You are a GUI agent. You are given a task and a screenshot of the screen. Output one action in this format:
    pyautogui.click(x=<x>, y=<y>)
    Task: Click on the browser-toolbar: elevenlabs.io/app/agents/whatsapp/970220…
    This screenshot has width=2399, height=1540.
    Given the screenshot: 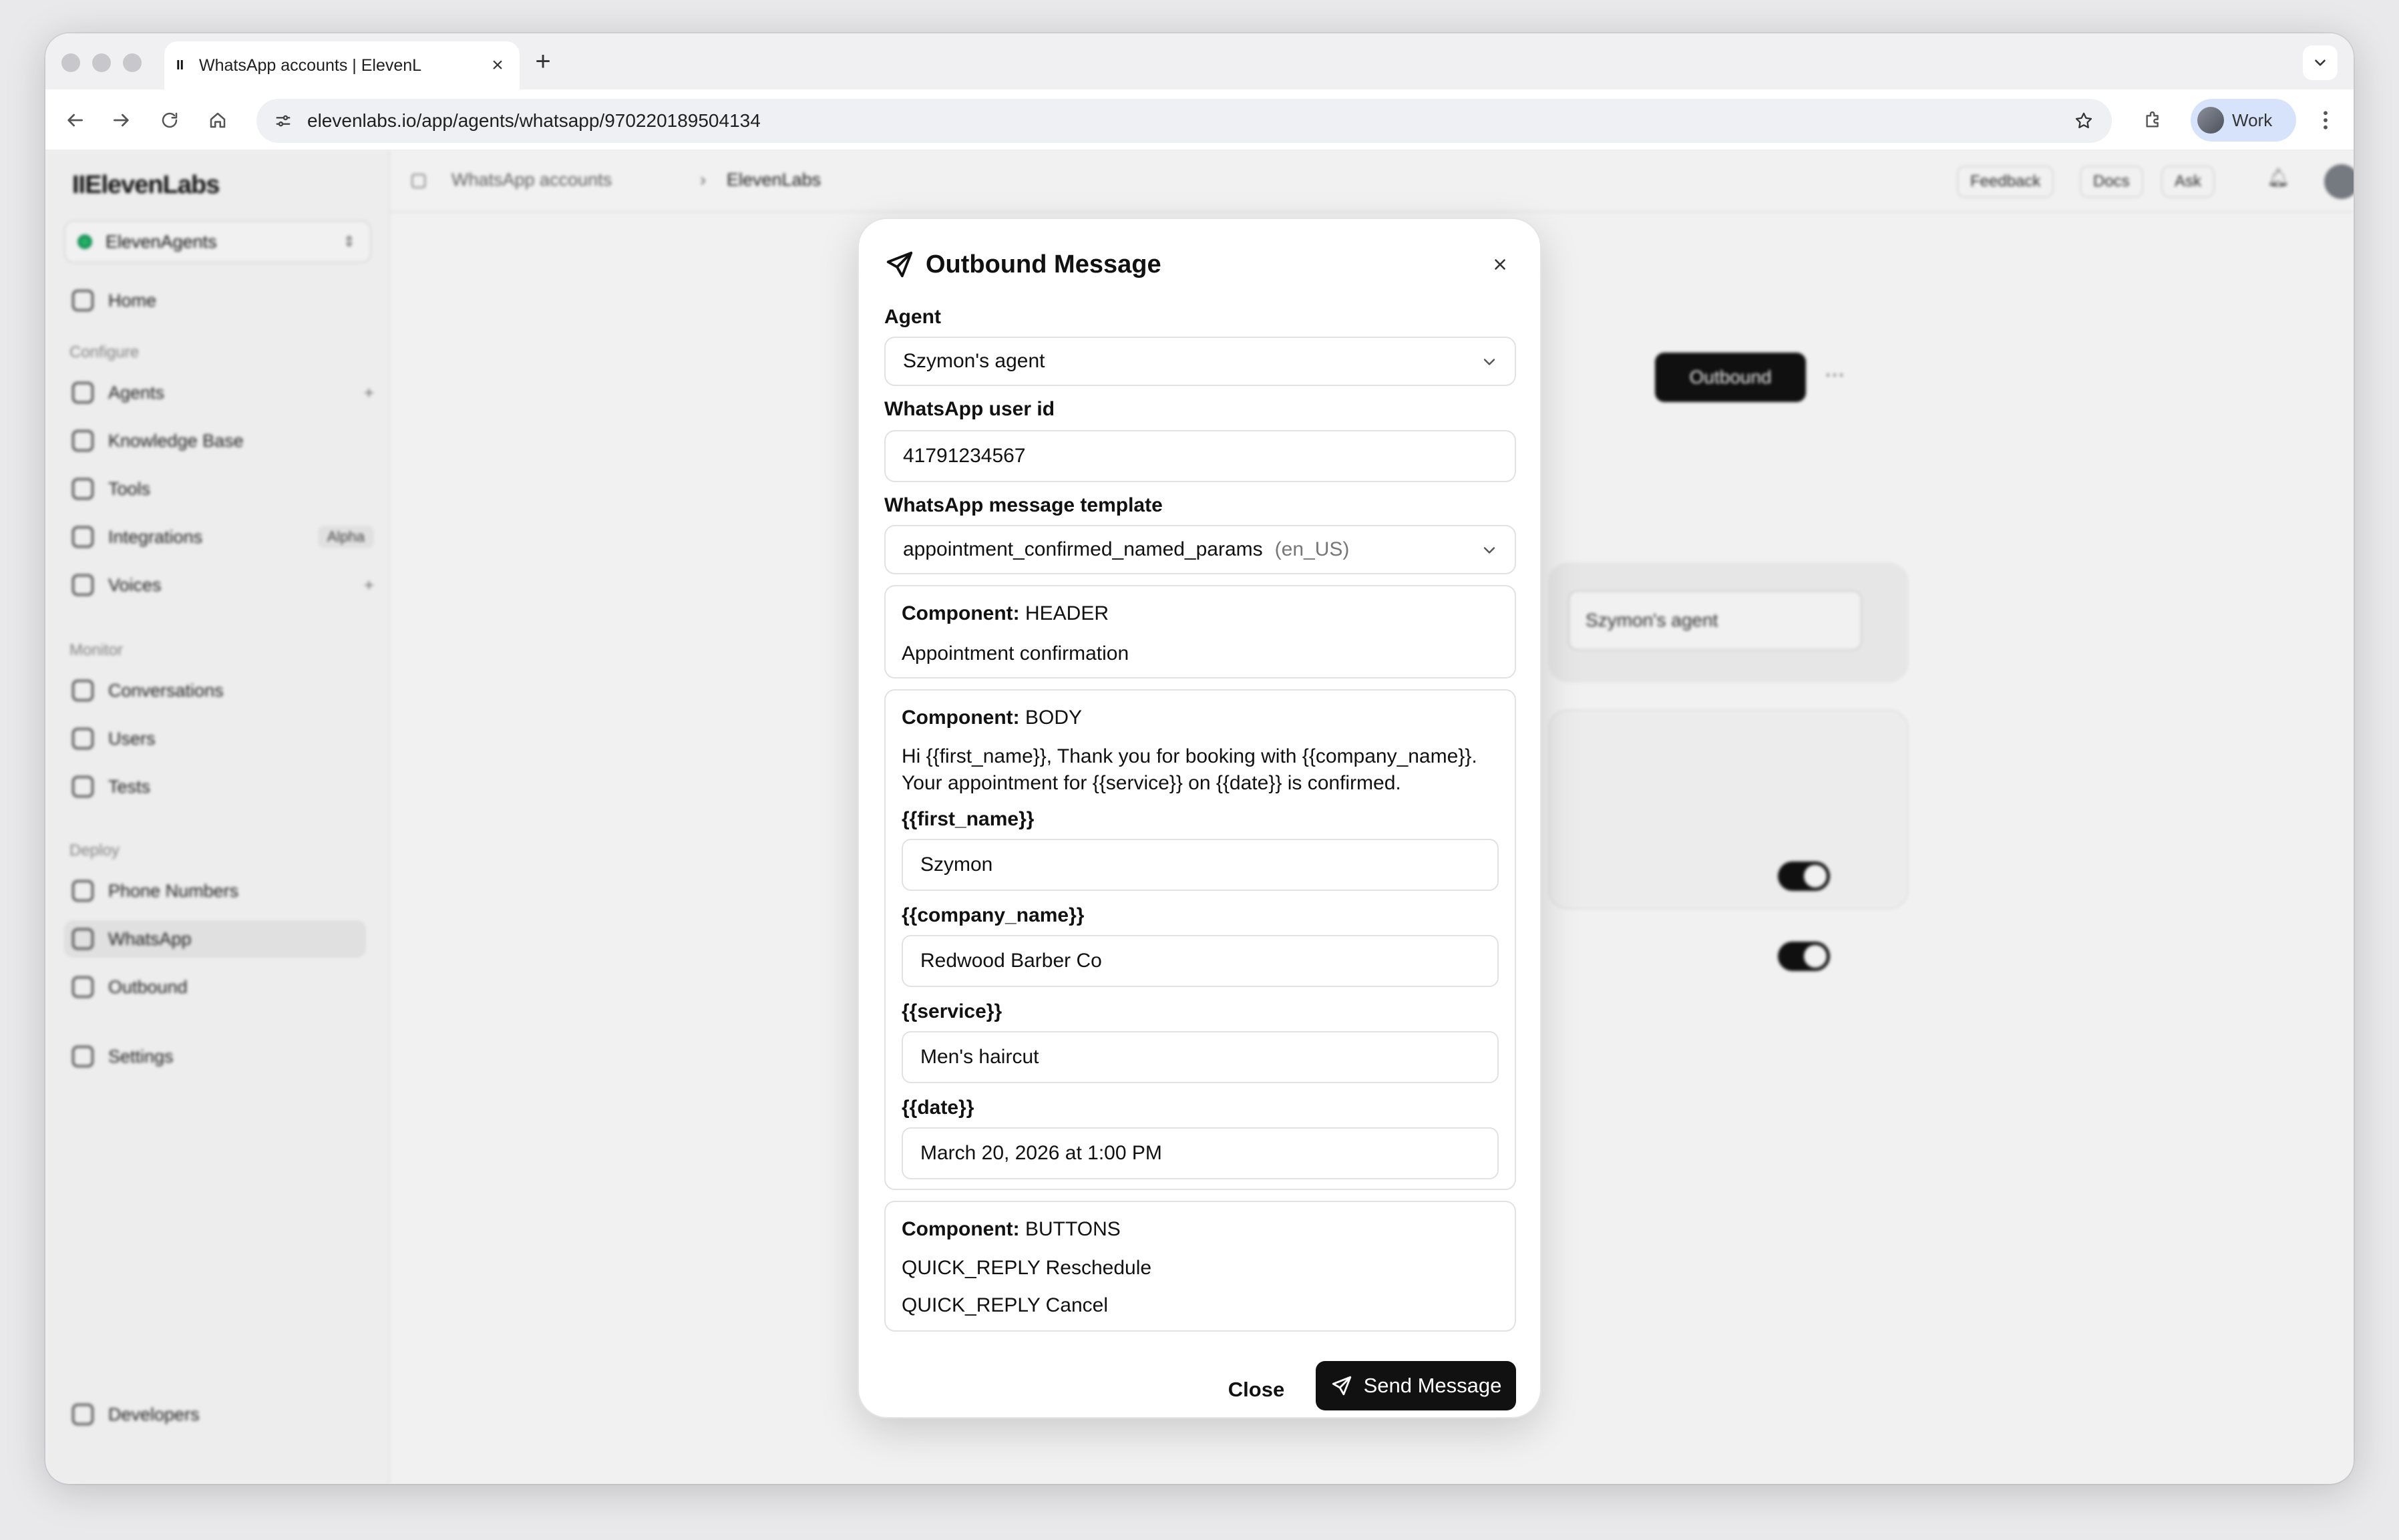 What is the action you would take?
    pyautogui.click(x=1199, y=120)
    